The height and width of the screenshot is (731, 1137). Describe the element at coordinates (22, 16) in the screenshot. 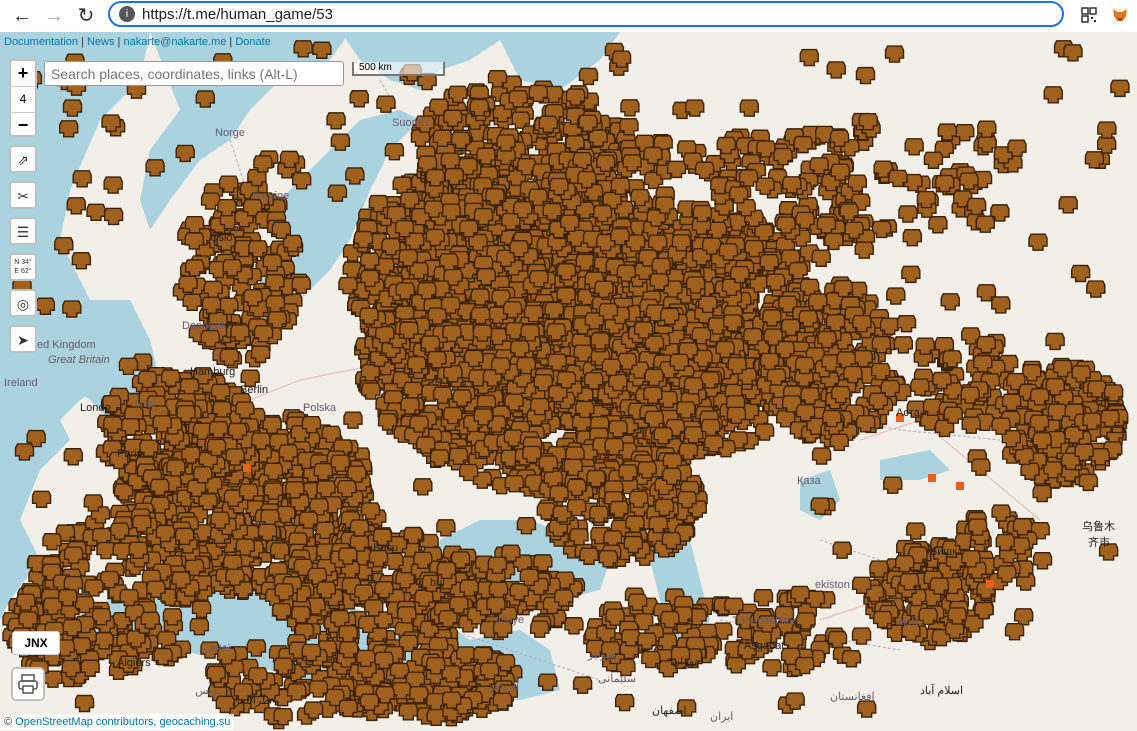

I see `back-icon: ←` at that location.